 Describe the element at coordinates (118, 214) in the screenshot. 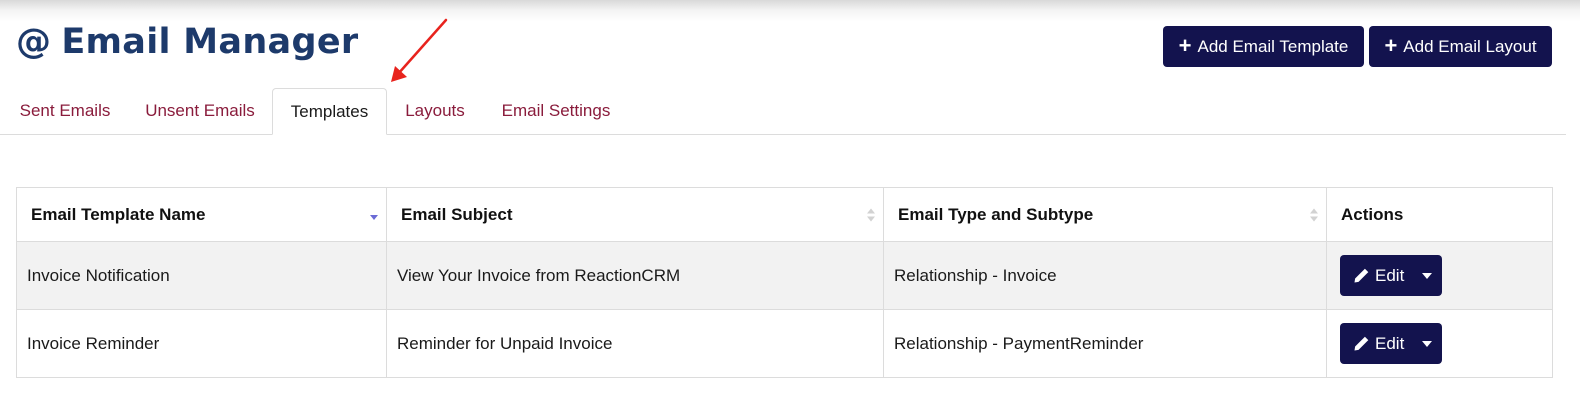

I see `column-header-label: Email Template Name` at that location.